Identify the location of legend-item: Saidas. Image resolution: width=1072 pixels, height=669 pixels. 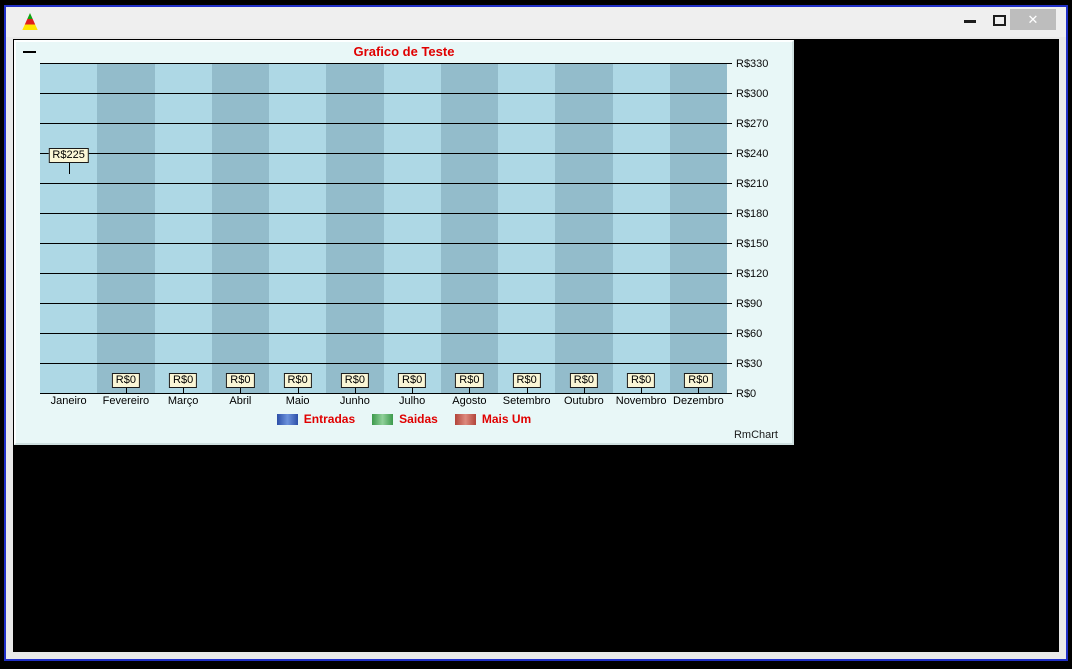
(405, 419).